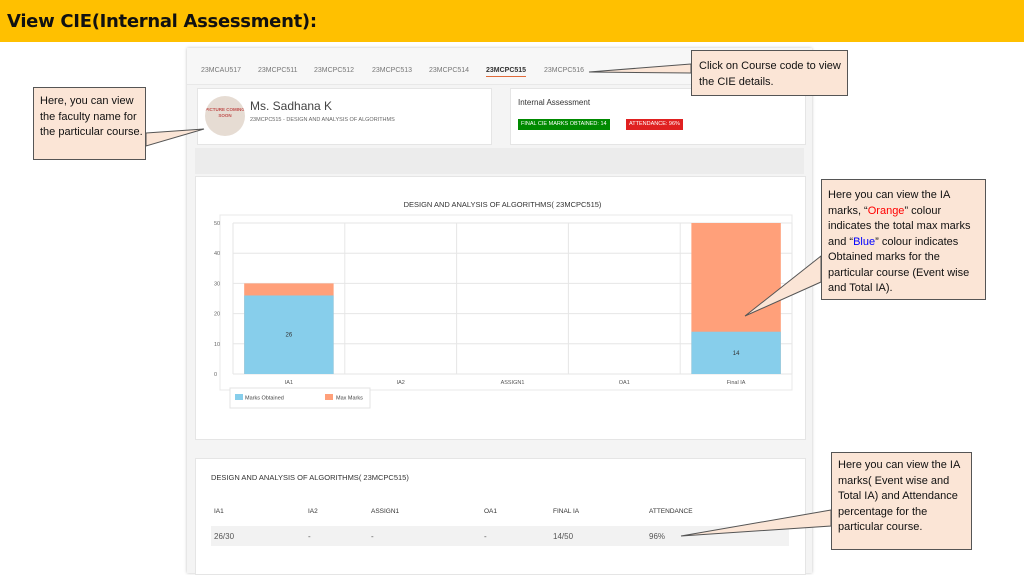  I want to click on blue-word: Blue, so click(864, 241).